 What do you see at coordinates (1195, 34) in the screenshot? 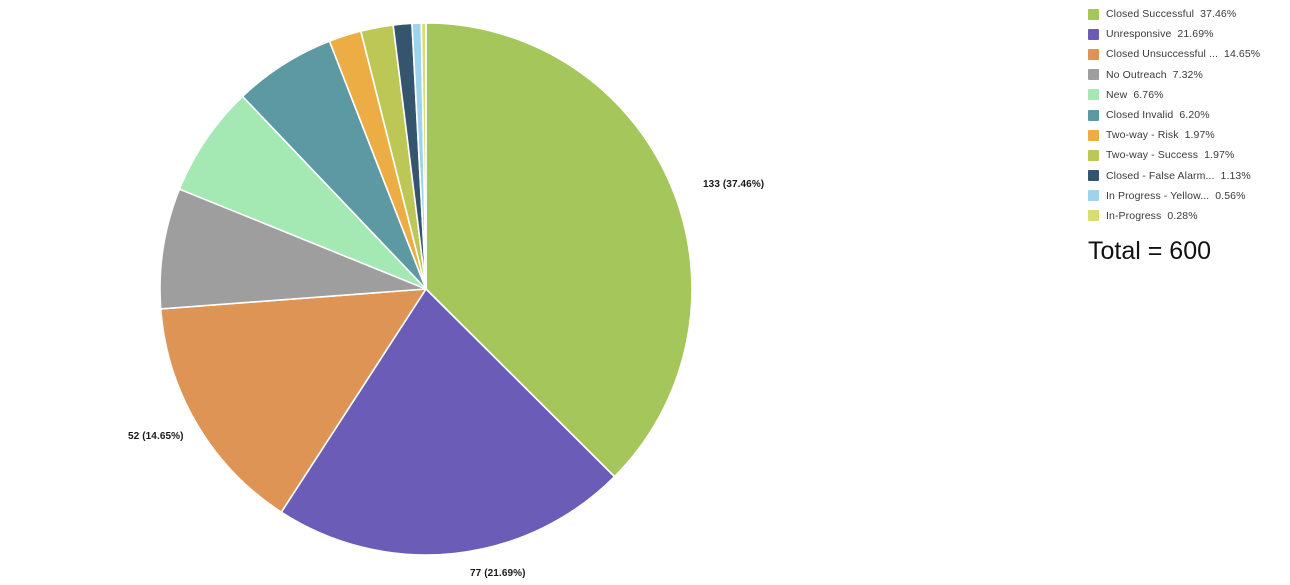
I see `legend-item-percent: 21.69%` at bounding box center [1195, 34].